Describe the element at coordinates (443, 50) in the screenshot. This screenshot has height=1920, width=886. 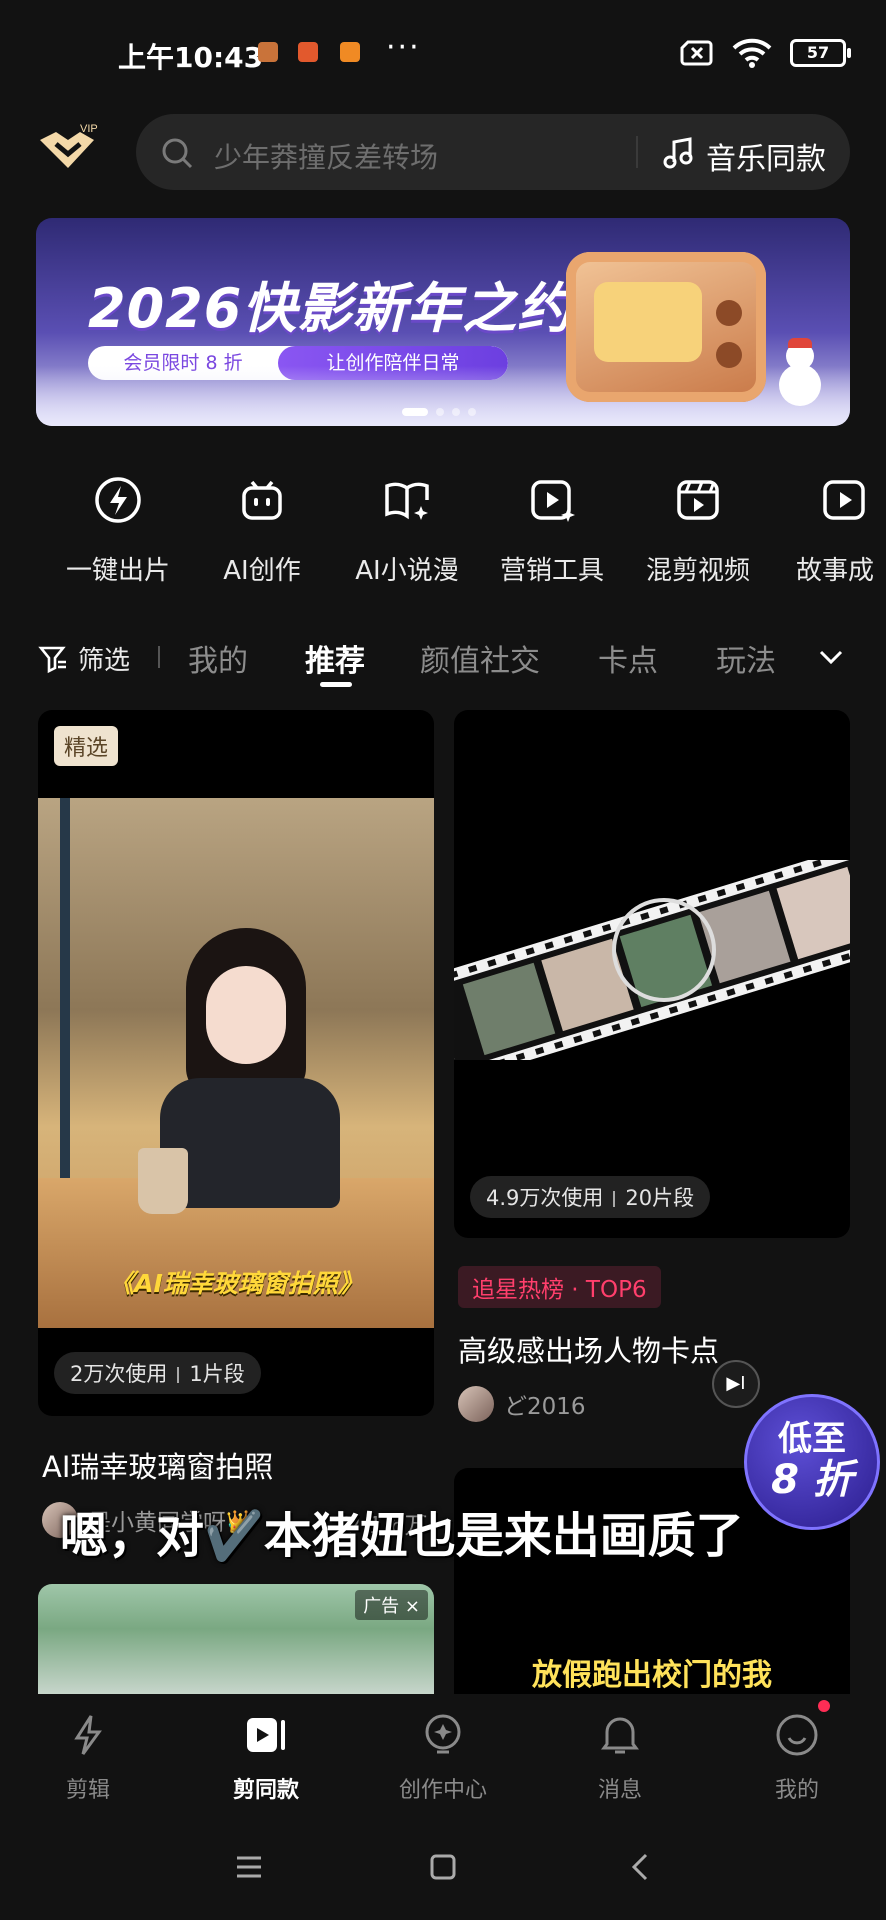
I see `status-bar: 上午10:43 ··· 57` at that location.